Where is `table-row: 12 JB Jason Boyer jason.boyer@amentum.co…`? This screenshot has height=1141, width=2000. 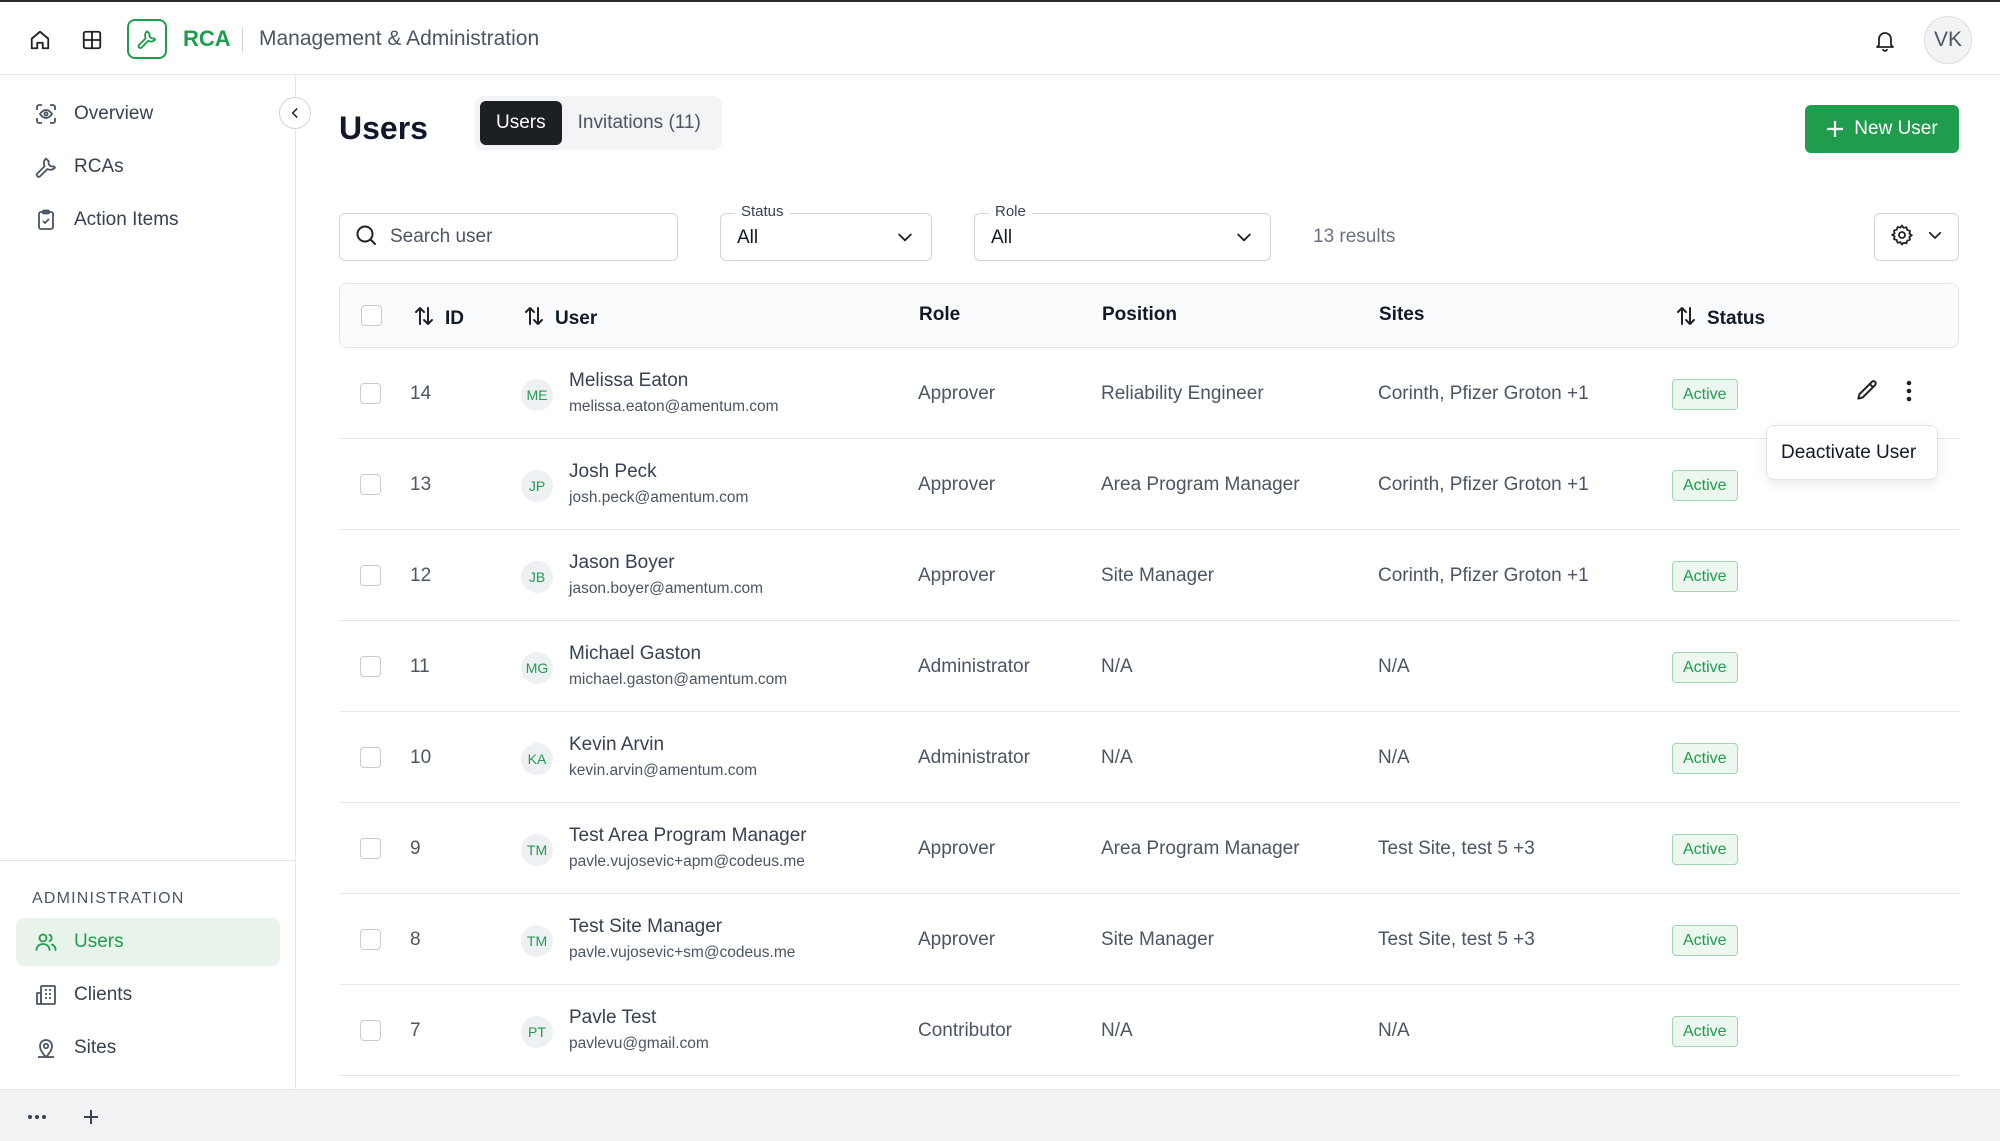
table-row: 12 JB Jason Boyer jason.boyer@amentum.co… is located at coordinates (1149, 575).